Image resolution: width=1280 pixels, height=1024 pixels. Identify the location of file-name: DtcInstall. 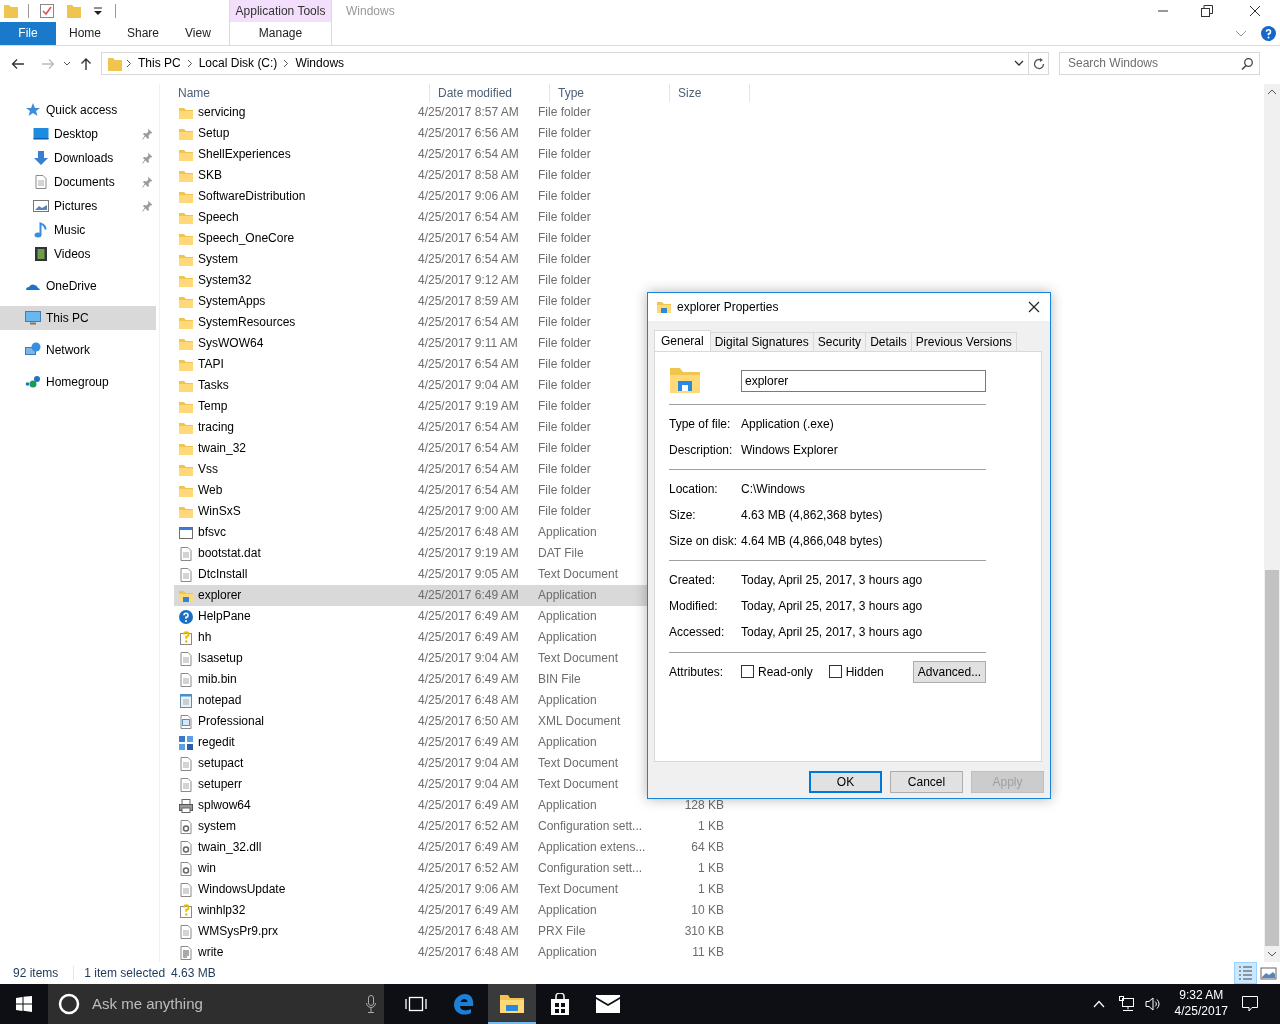
(223, 574).